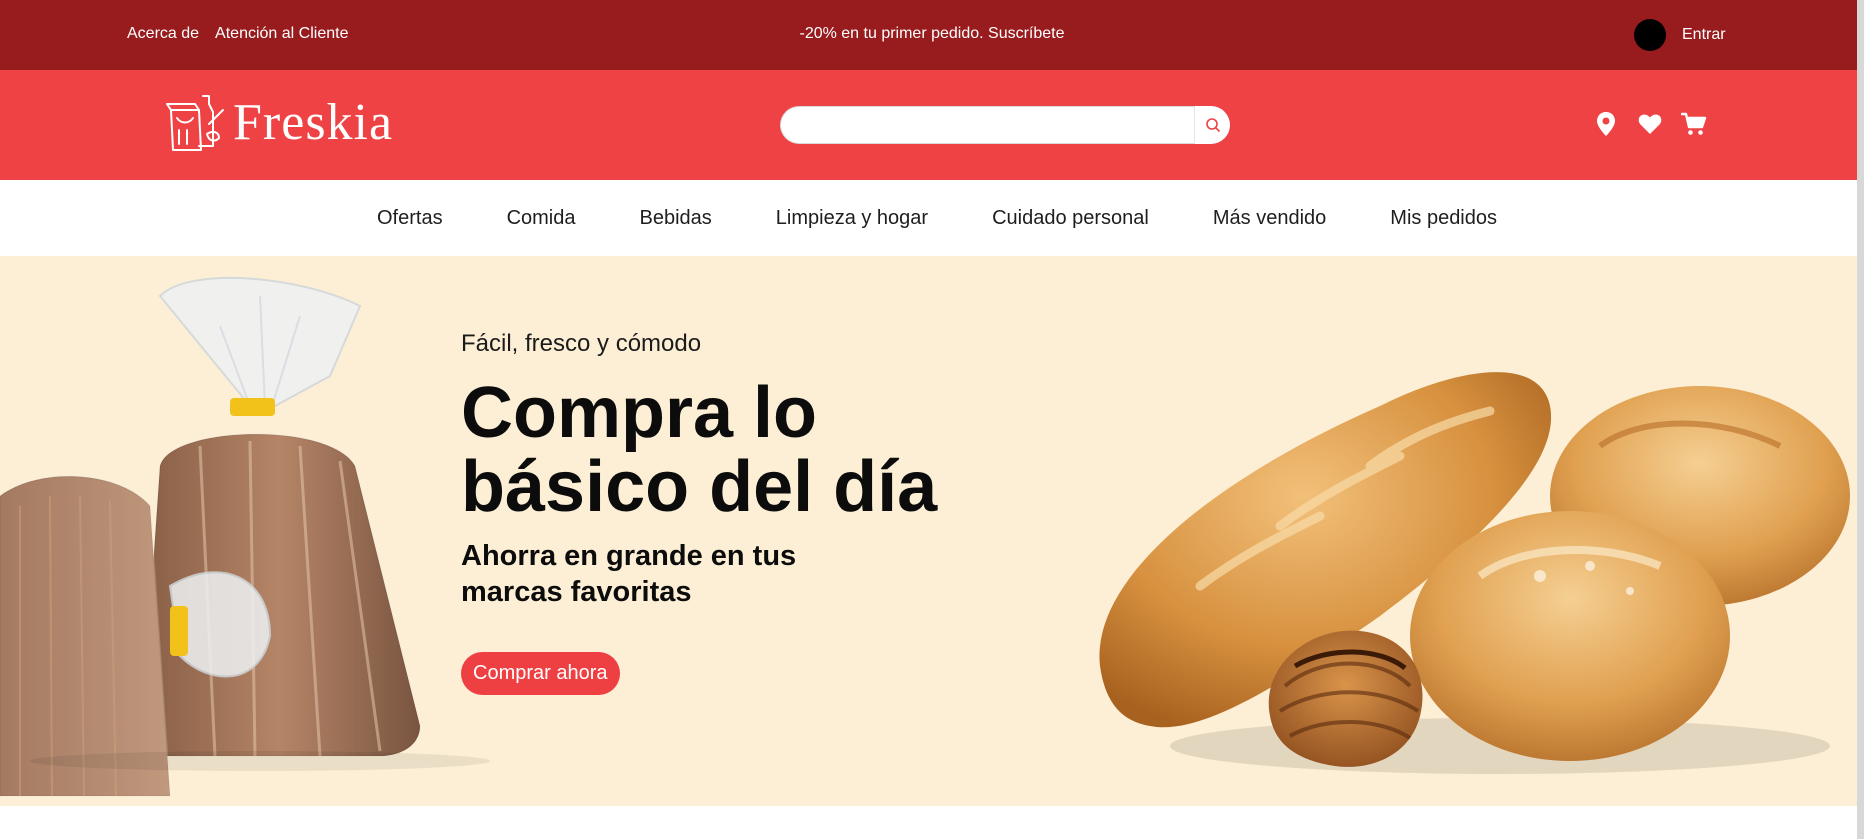 The width and height of the screenshot is (1864, 839). I want to click on nav-item-limpieza-hogar: Limpieza y hogar, so click(852, 218).